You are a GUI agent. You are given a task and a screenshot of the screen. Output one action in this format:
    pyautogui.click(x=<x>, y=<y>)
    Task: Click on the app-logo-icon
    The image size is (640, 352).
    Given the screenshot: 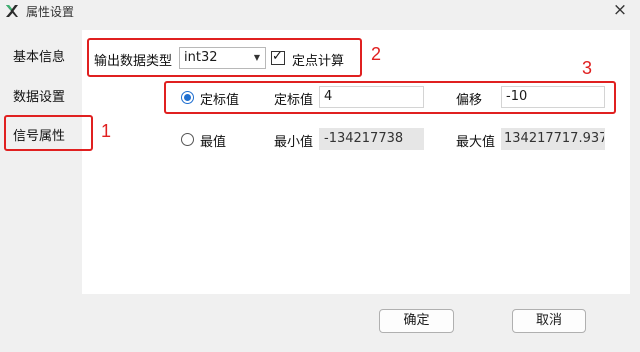 What is the action you would take?
    pyautogui.click(x=12, y=11)
    